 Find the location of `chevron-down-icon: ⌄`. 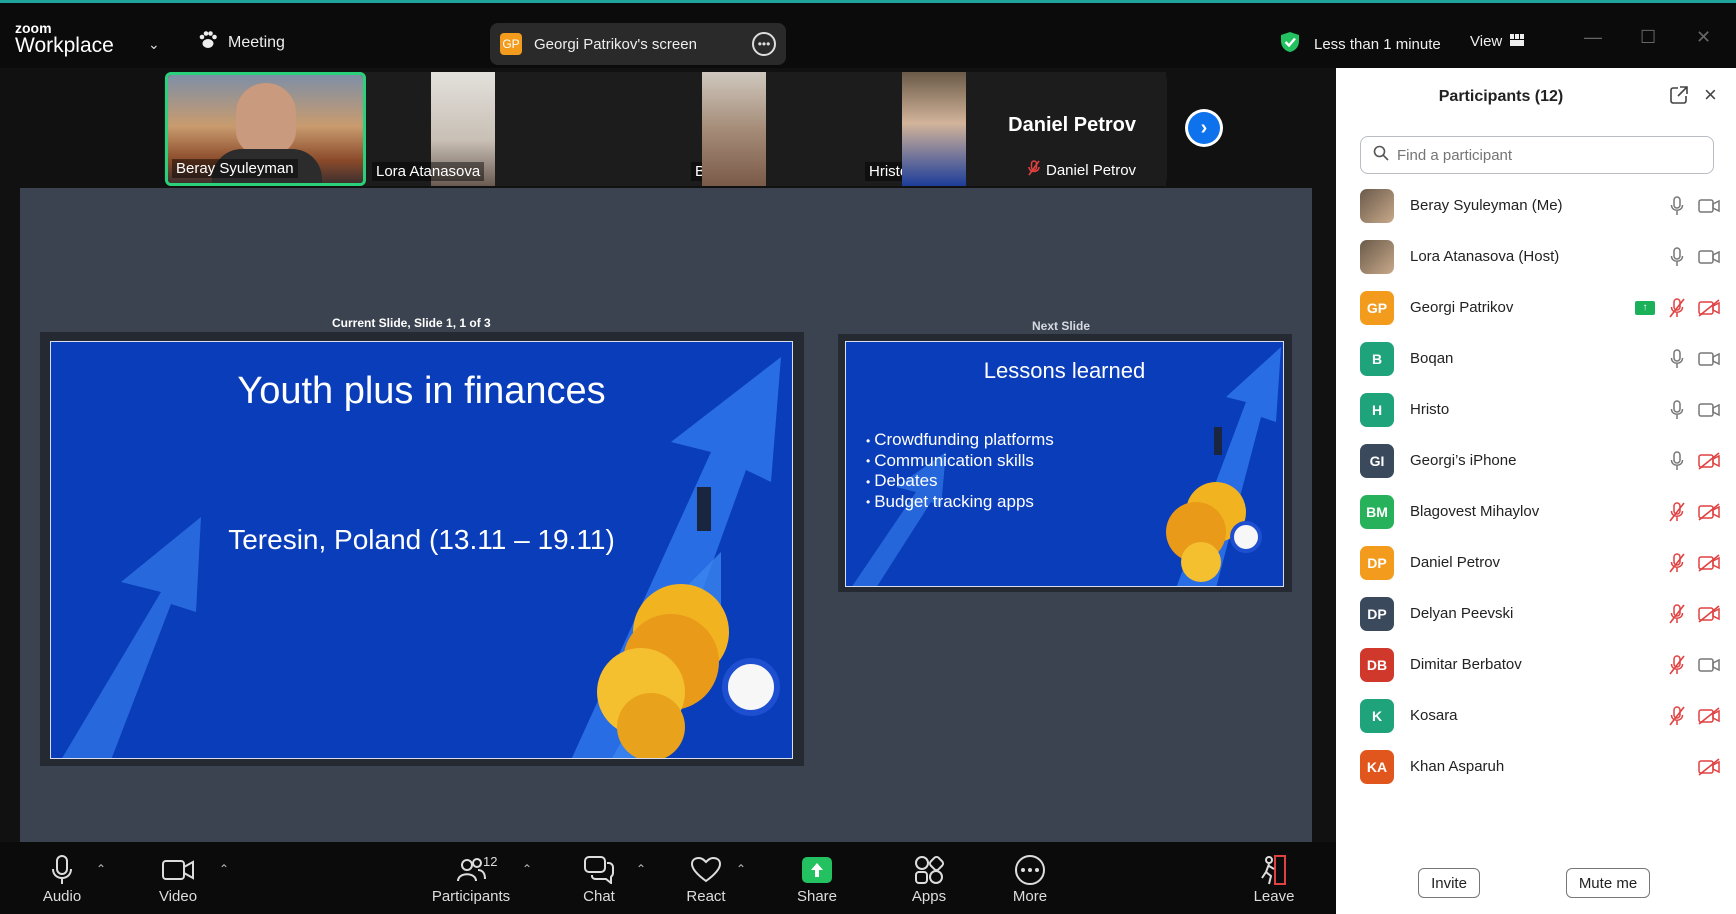

chevron-down-icon: ⌄ is located at coordinates (154, 44).